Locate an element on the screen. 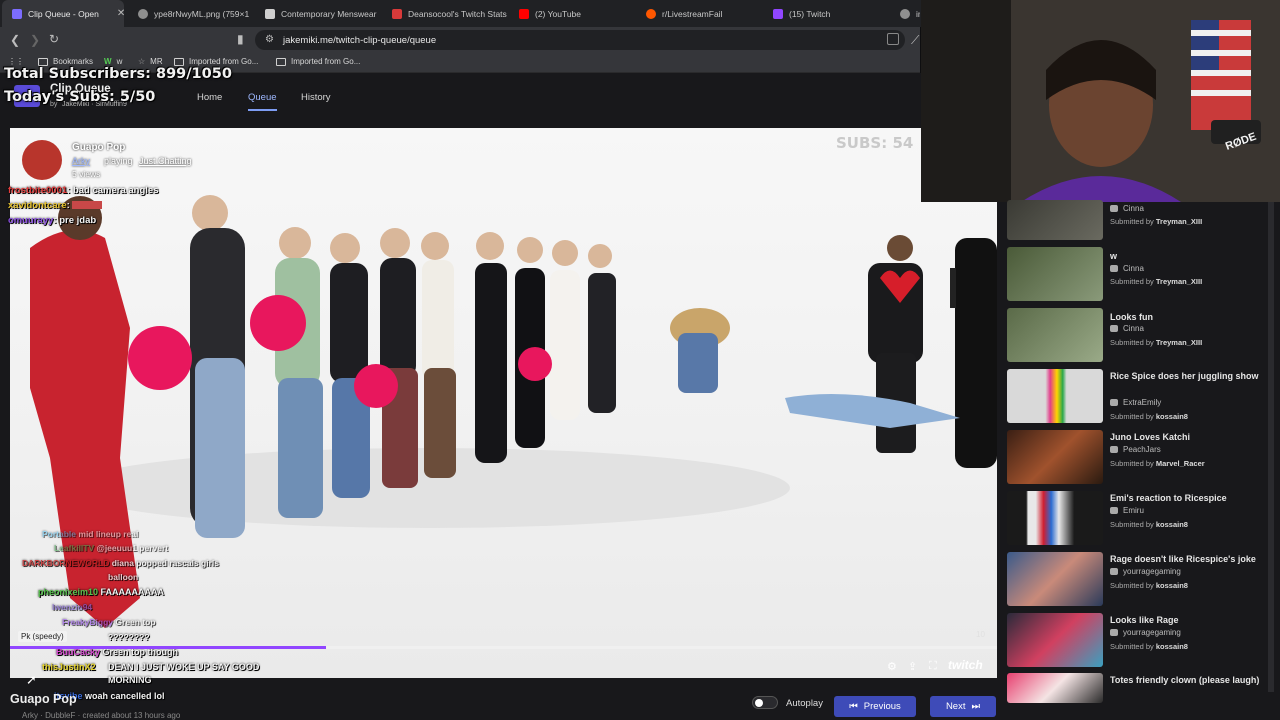 Image resolution: width=1280 pixels, height=720 pixels. youtube-icon is located at coordinates (524, 13).